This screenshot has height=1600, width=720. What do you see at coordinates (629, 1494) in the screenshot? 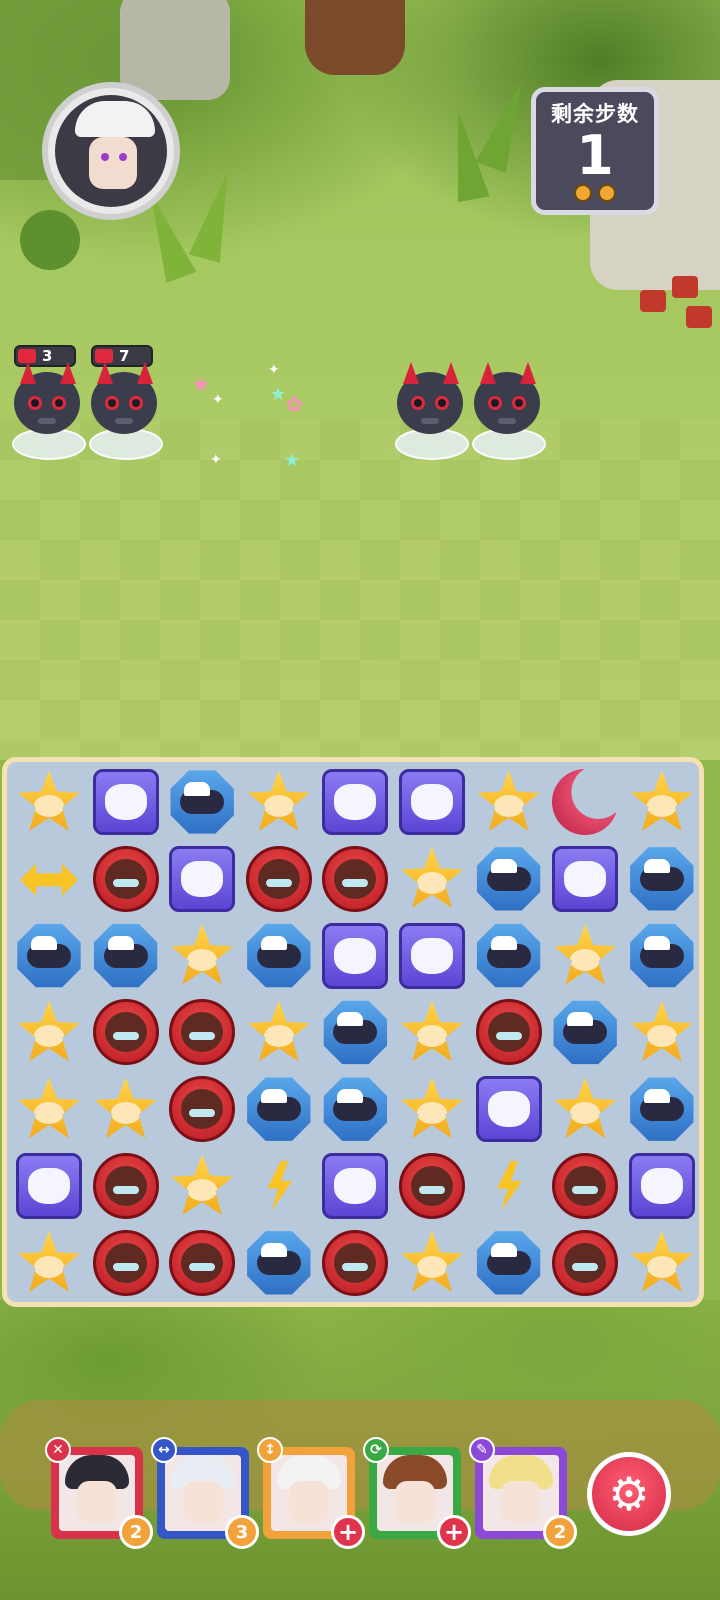
I see `settings-button: ⚙` at bounding box center [629, 1494].